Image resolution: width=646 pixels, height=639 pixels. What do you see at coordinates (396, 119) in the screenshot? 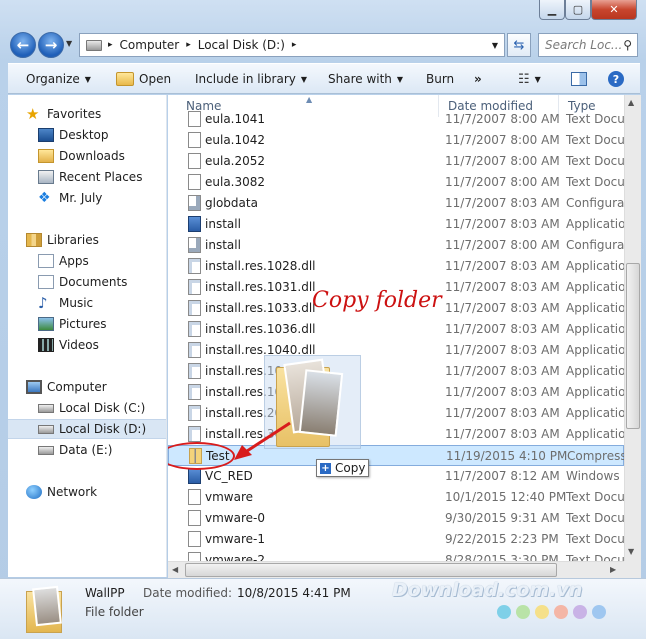
I see `file-row: eula.1041 11/7/2007 8:00 AM Text Docum` at bounding box center [396, 119].